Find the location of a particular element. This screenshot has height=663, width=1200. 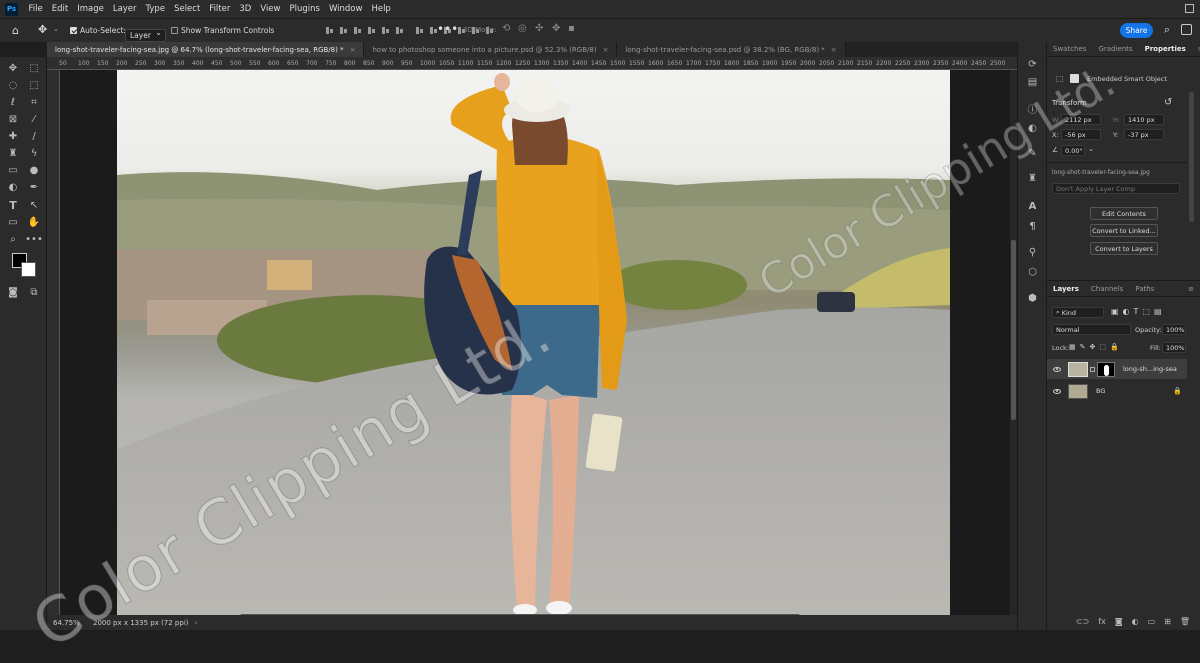

rectangle-tool-icon: ▭ is located at coordinates (13, 222).